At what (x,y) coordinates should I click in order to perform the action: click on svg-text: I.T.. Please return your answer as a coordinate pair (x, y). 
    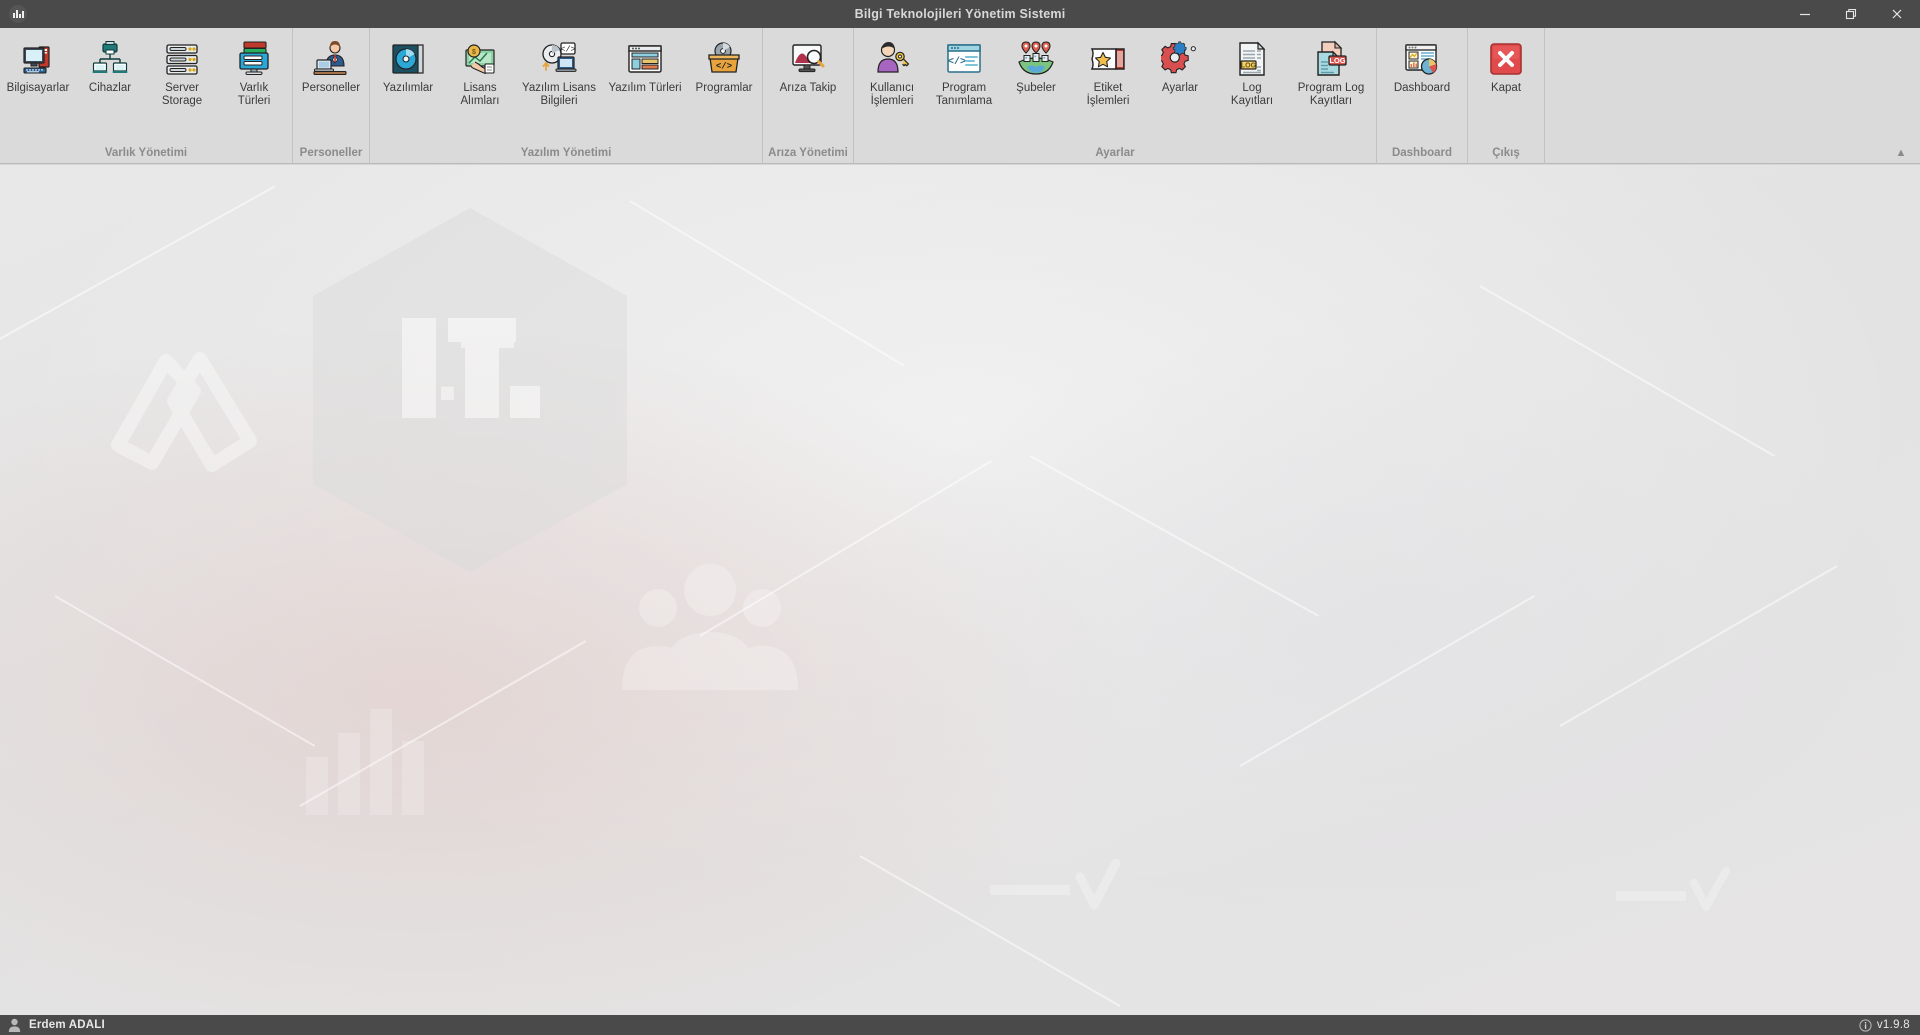
    Looking at the image, I should click on (470, 370).